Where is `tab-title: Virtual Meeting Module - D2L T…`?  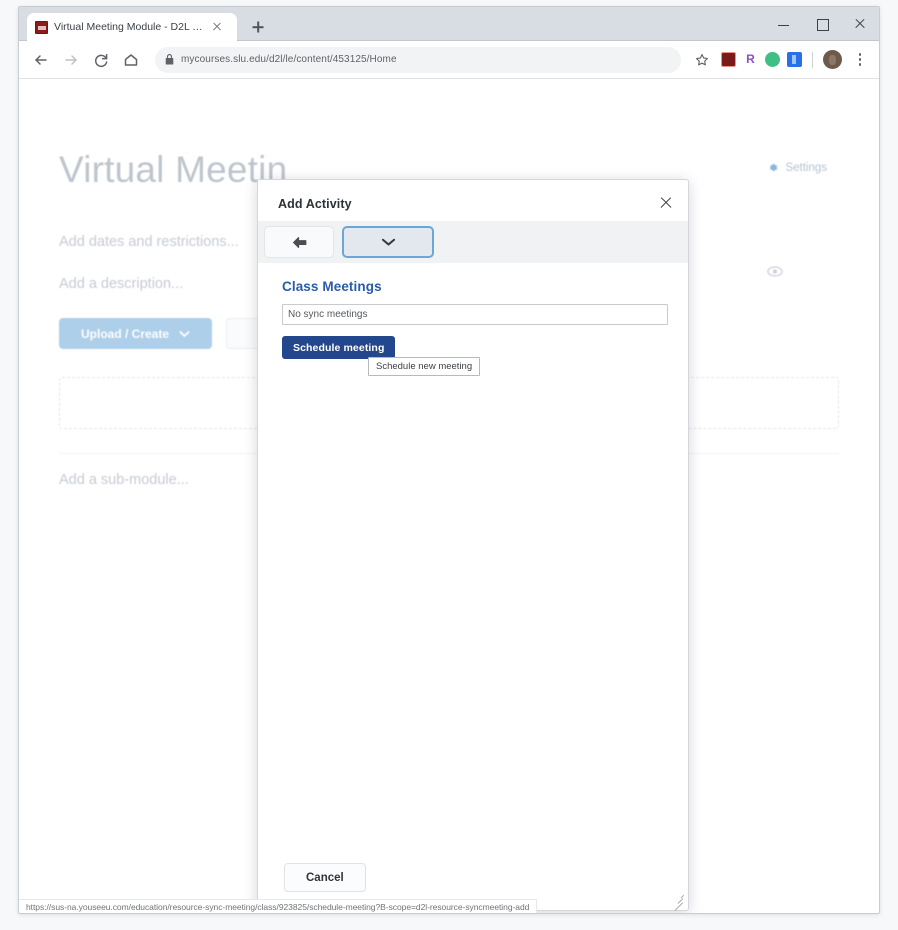 tab-title: Virtual Meeting Module - D2L T… is located at coordinates (129, 27).